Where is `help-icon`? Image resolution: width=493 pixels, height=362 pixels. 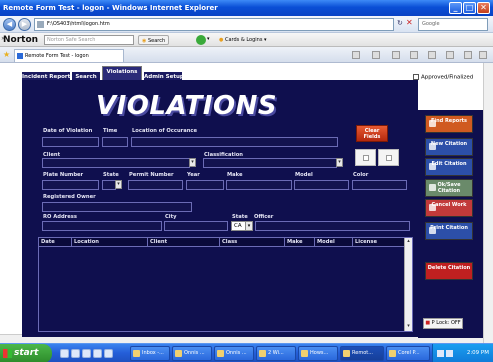 help-icon is located at coordinates (468, 55).